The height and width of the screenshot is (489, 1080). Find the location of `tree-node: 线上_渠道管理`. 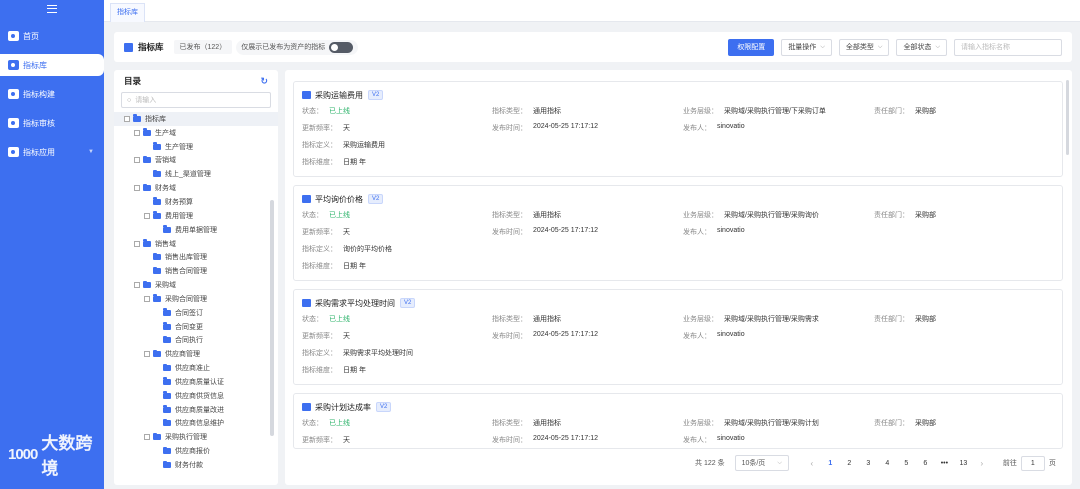

tree-node: 线上_渠道管理 is located at coordinates (196, 174).